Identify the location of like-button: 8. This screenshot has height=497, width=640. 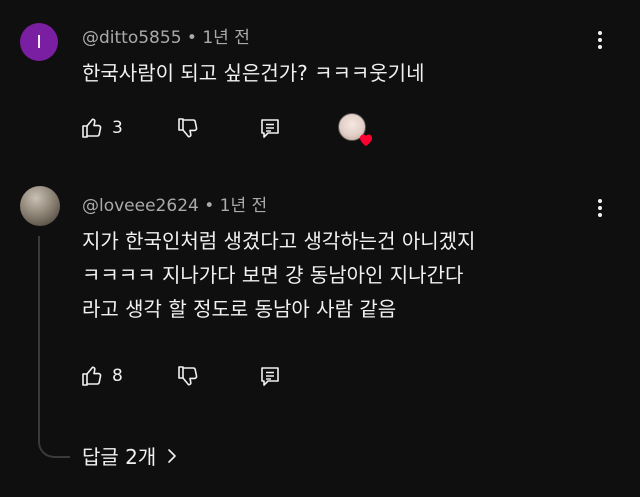
(101, 376).